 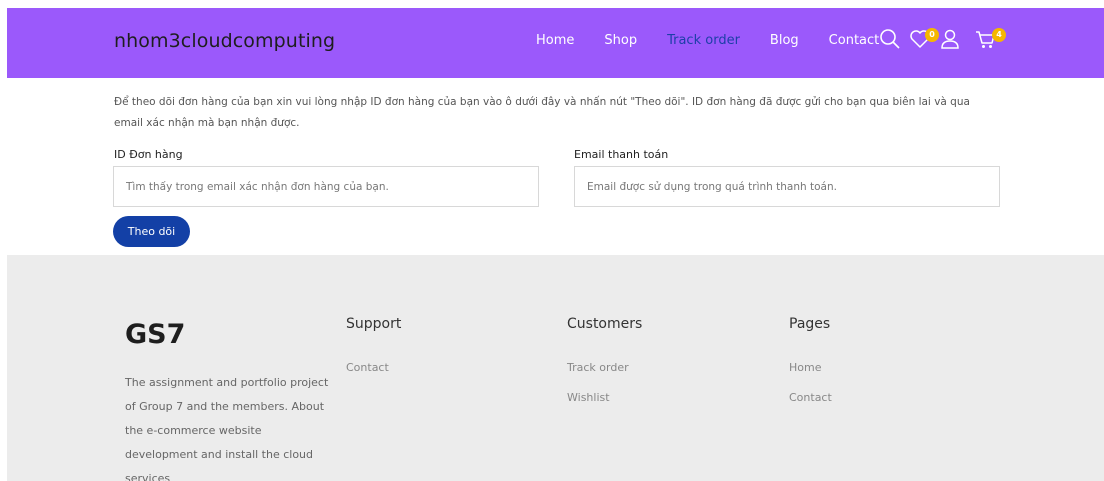 What do you see at coordinates (155, 334) in the screenshot?
I see `footer-logo: GS7` at bounding box center [155, 334].